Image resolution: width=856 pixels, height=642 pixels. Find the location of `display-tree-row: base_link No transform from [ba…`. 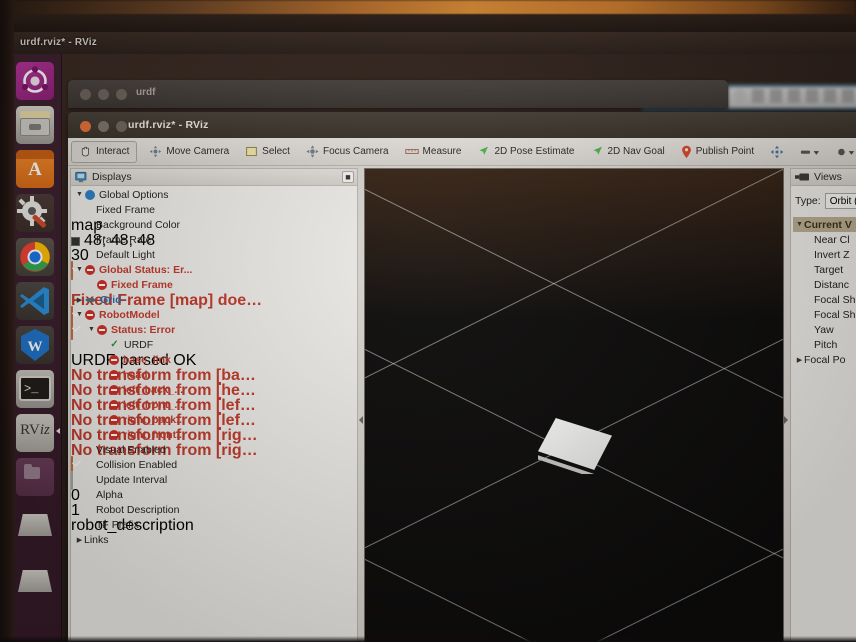

display-tree-row: base_link No transform from [ba… is located at coordinates (214, 368).